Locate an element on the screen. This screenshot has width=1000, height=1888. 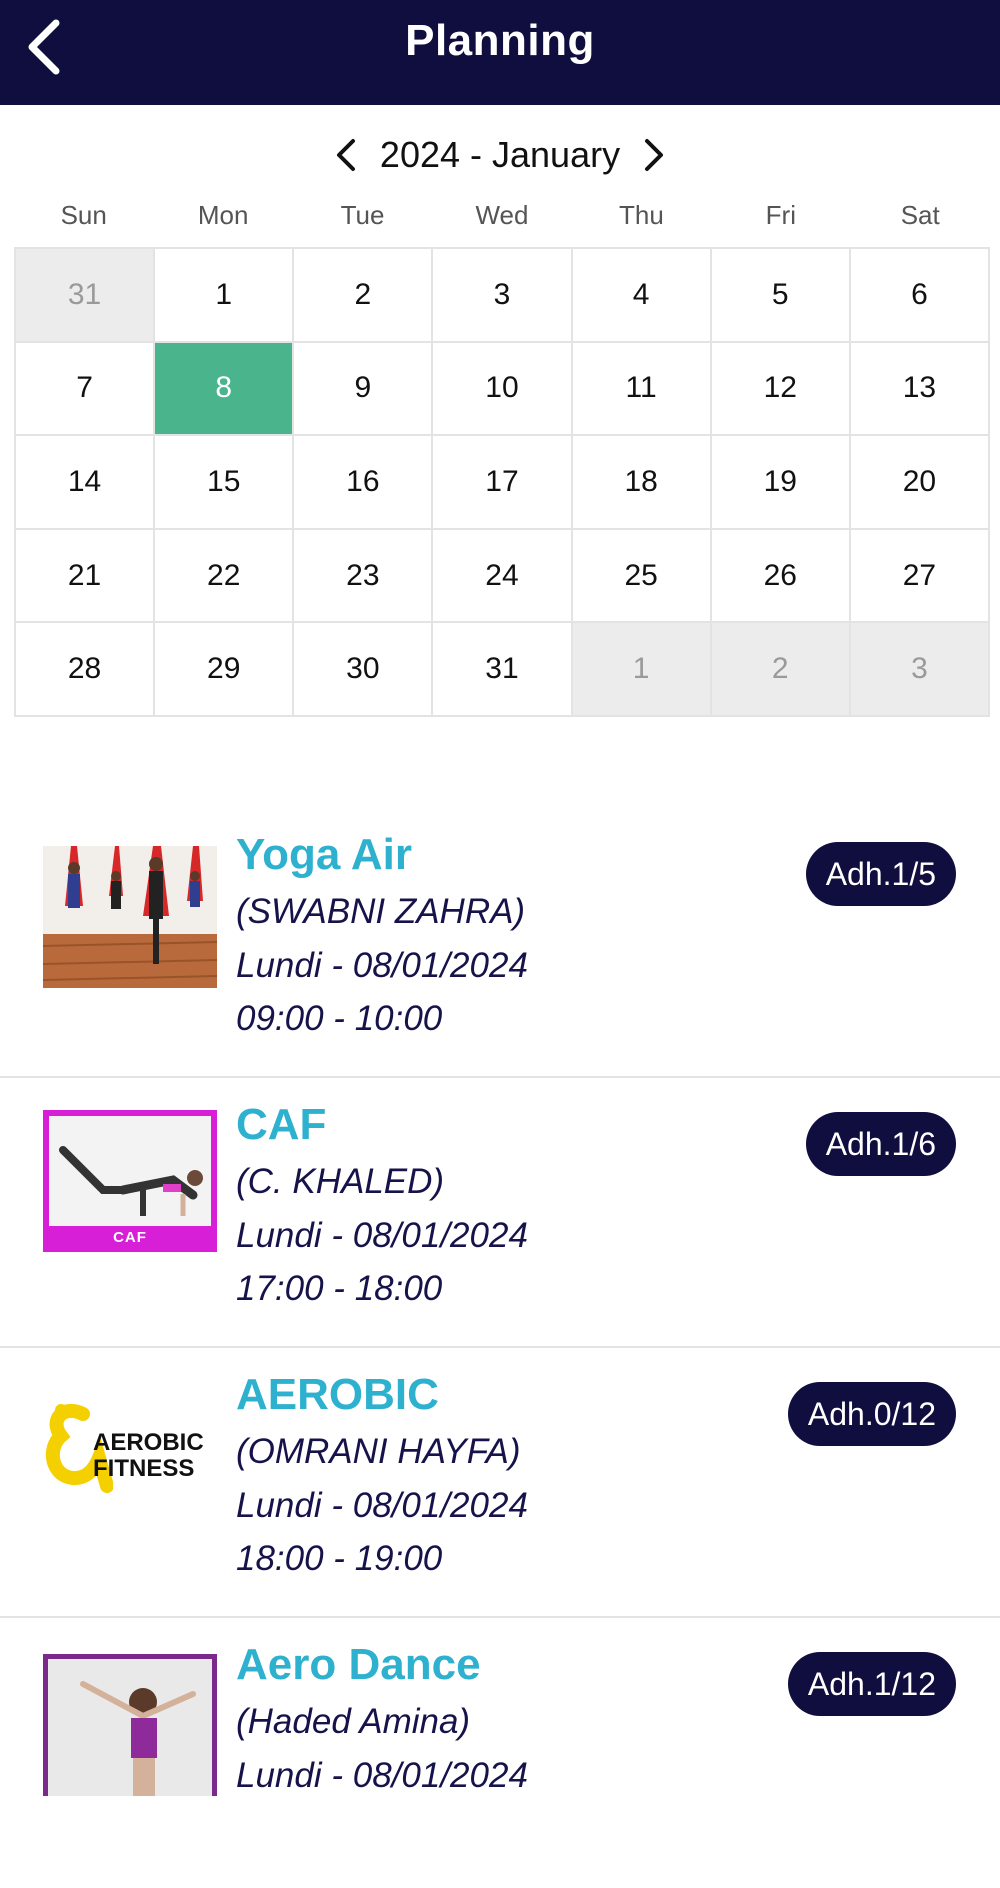
top-app-bar: Planning is located at coordinates (500, 52).